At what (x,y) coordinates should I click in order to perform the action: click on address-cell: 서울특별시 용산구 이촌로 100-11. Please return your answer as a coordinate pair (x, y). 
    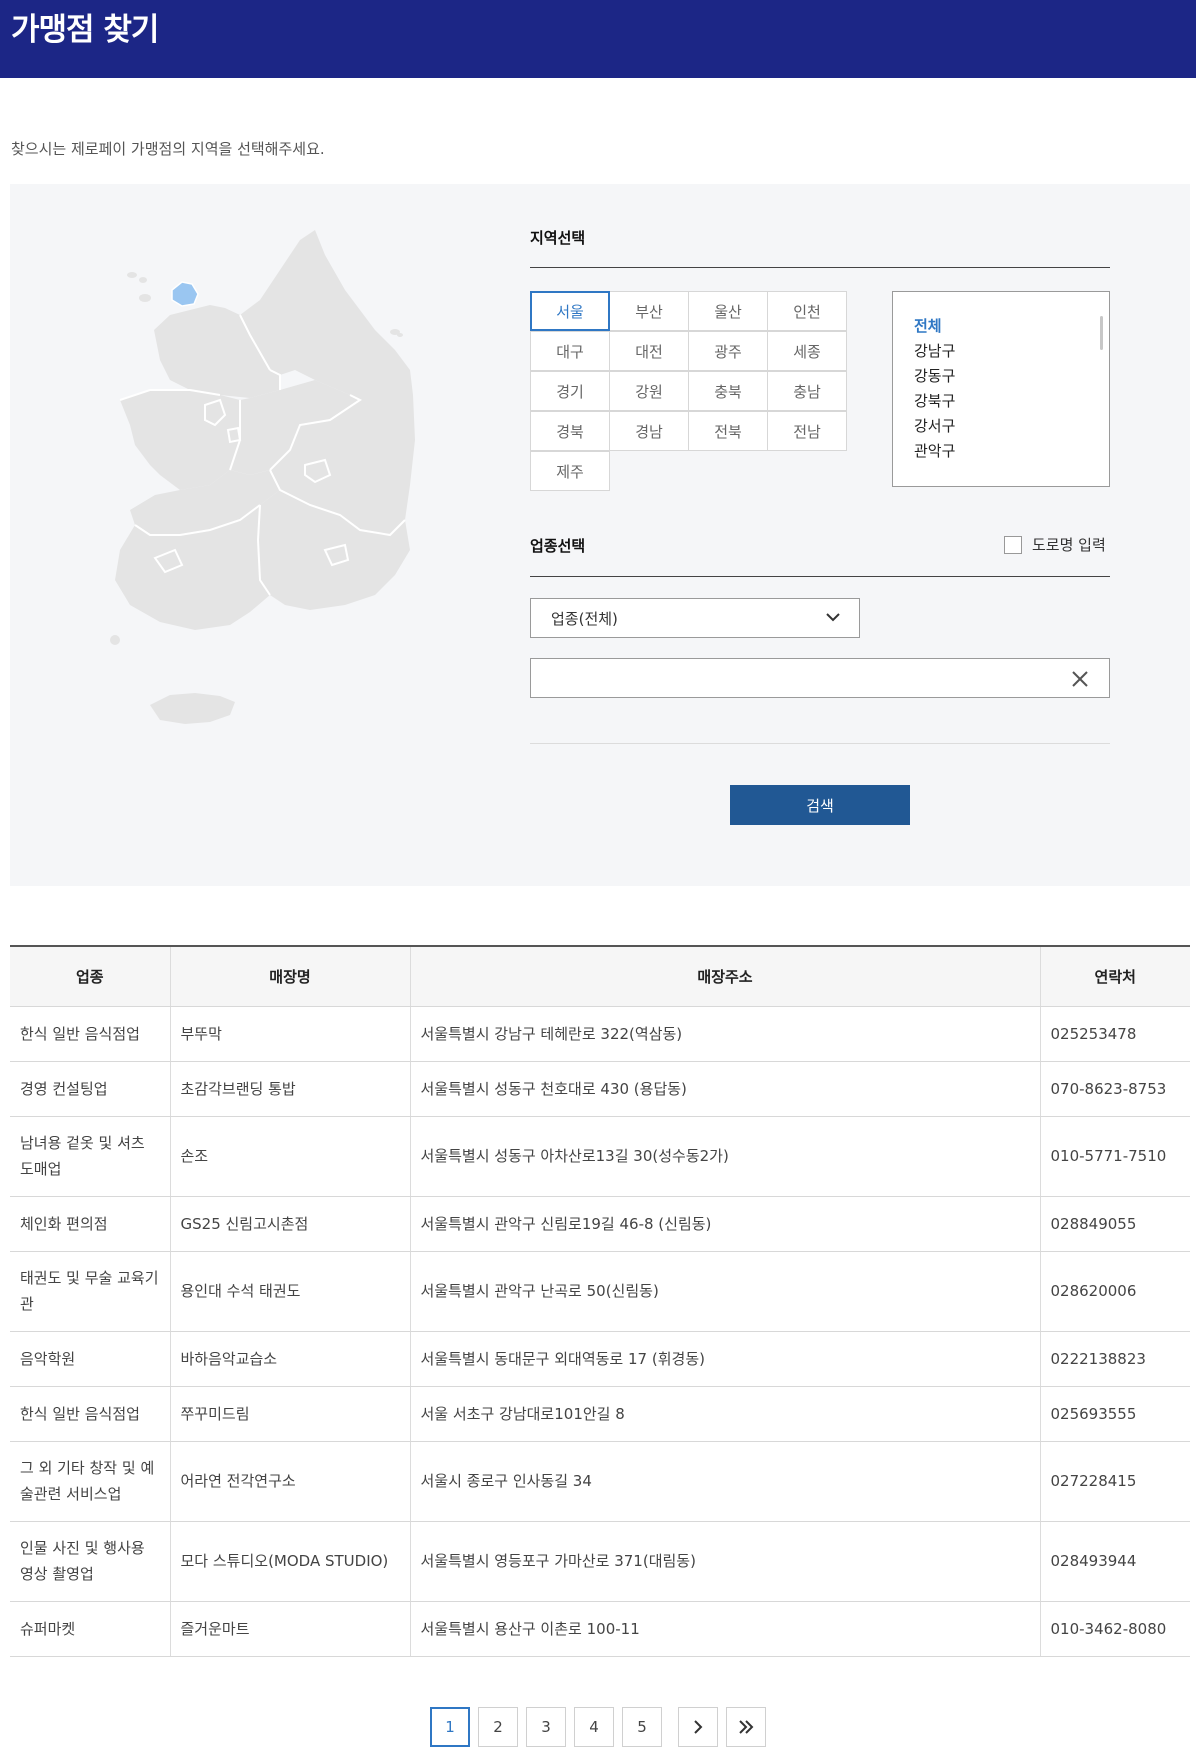
    Looking at the image, I should click on (724, 1629).